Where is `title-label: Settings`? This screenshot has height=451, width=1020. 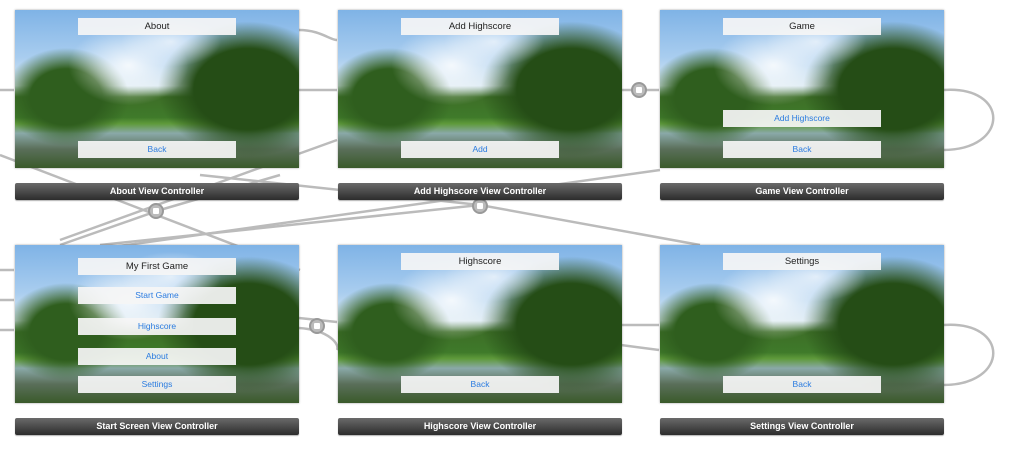
title-label: Settings is located at coordinates (802, 261).